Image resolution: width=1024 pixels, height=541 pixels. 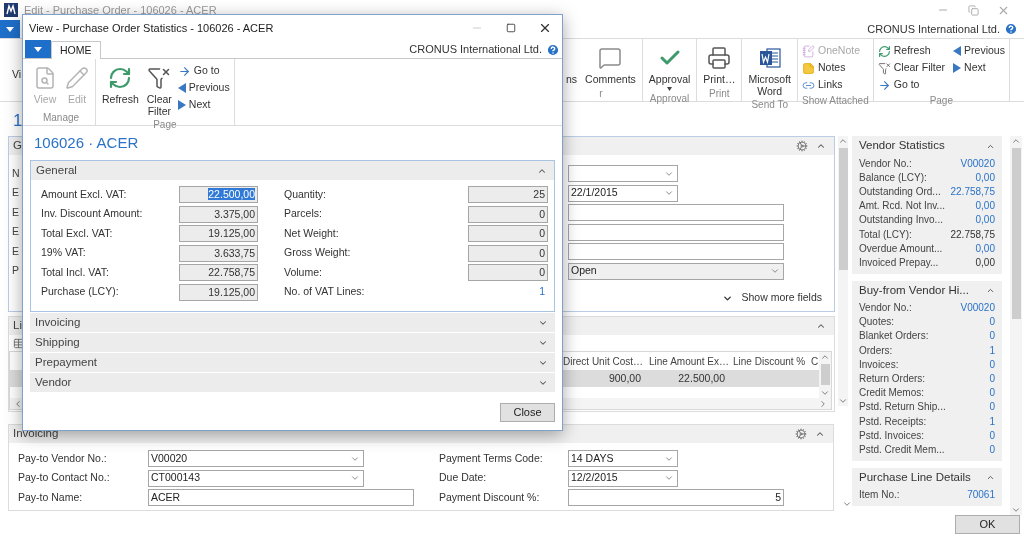 What do you see at coordinates (831, 85) in the screenshot?
I see `links-button: Links` at bounding box center [831, 85].